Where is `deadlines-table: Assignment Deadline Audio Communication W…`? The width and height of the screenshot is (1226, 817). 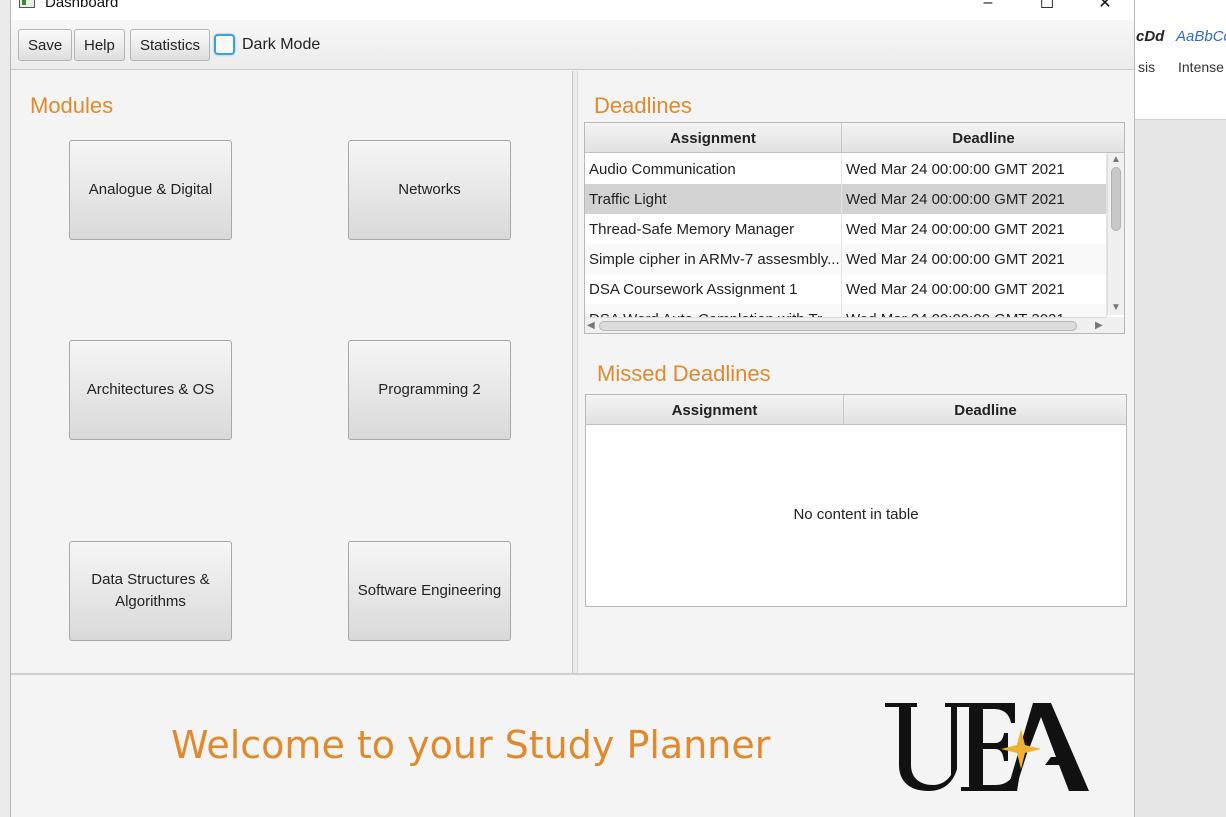 deadlines-table: Assignment Deadline Audio Communication W… is located at coordinates (854, 228).